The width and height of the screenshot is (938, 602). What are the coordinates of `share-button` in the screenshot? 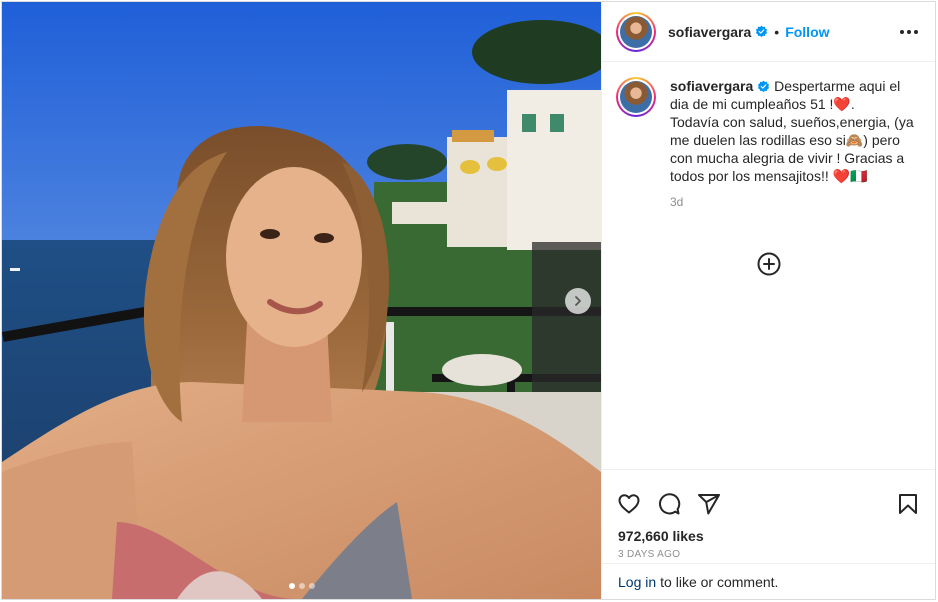 It's located at (709, 504).